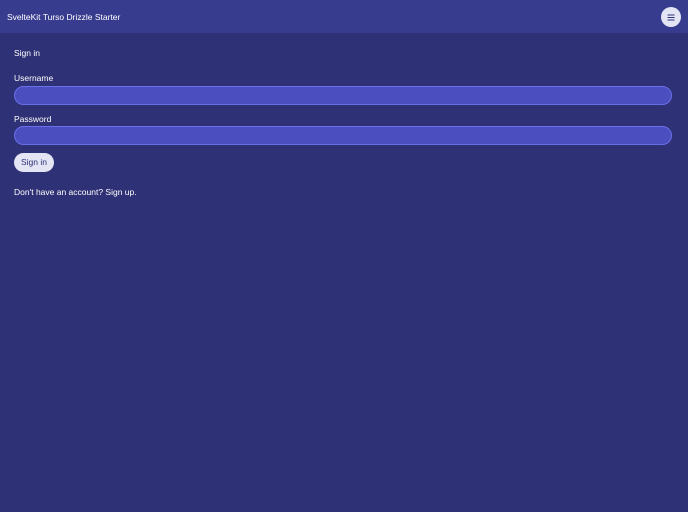 This screenshot has height=512, width=688. I want to click on signin-button: Sign in, so click(34, 162).